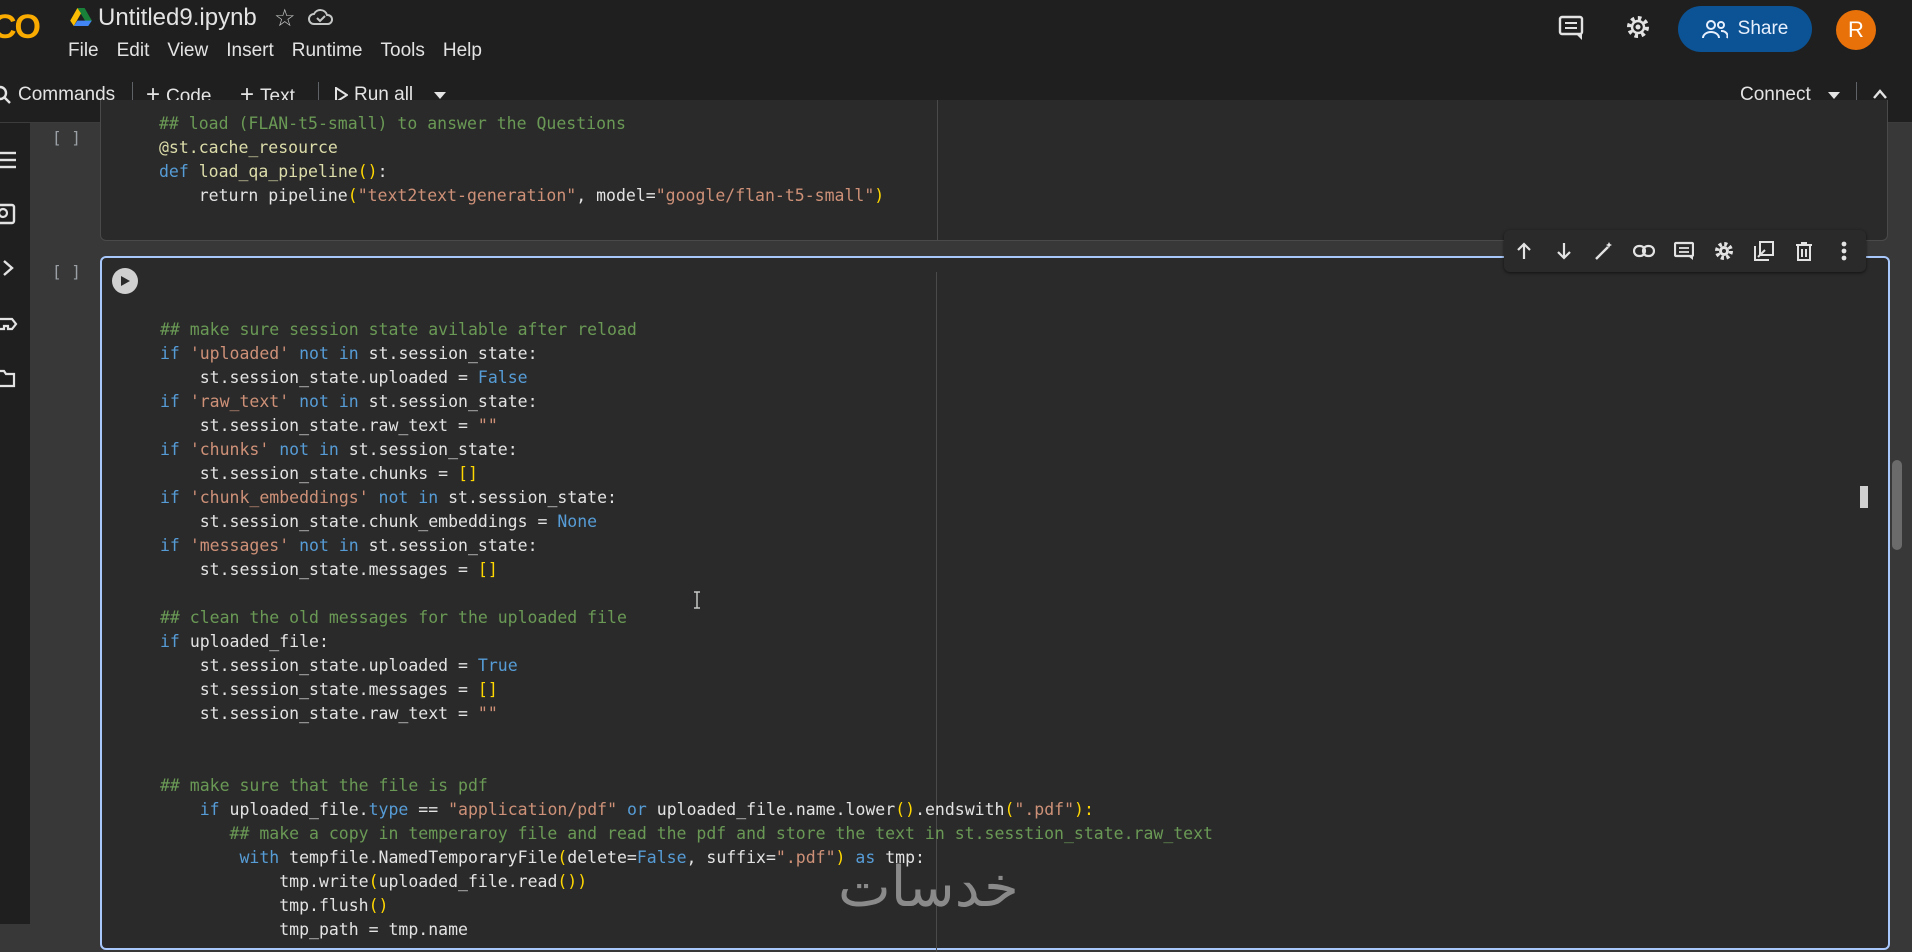  I want to click on code-token: "text2text-generation", so click(467, 195).